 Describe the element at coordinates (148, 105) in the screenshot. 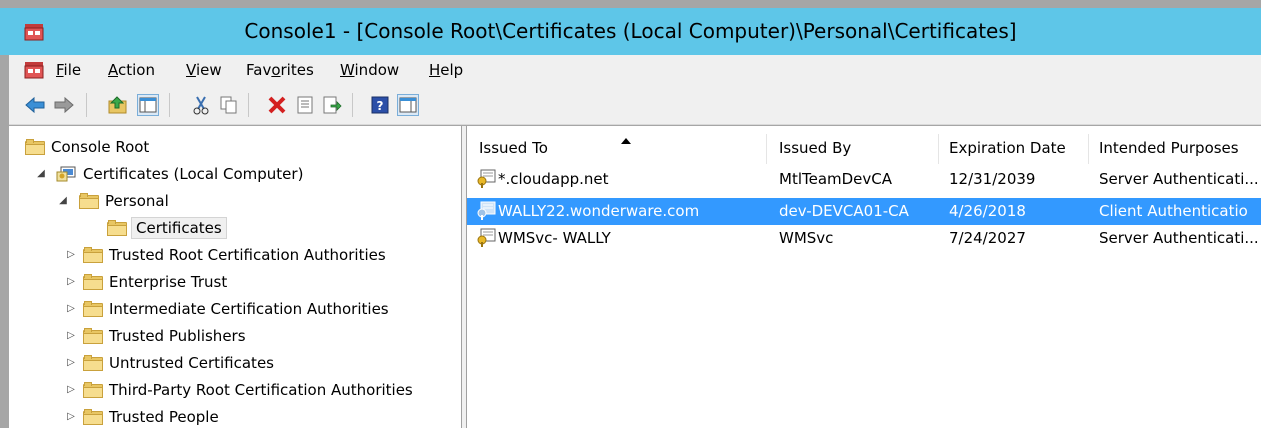

I see `show-hide-tree-icon` at that location.